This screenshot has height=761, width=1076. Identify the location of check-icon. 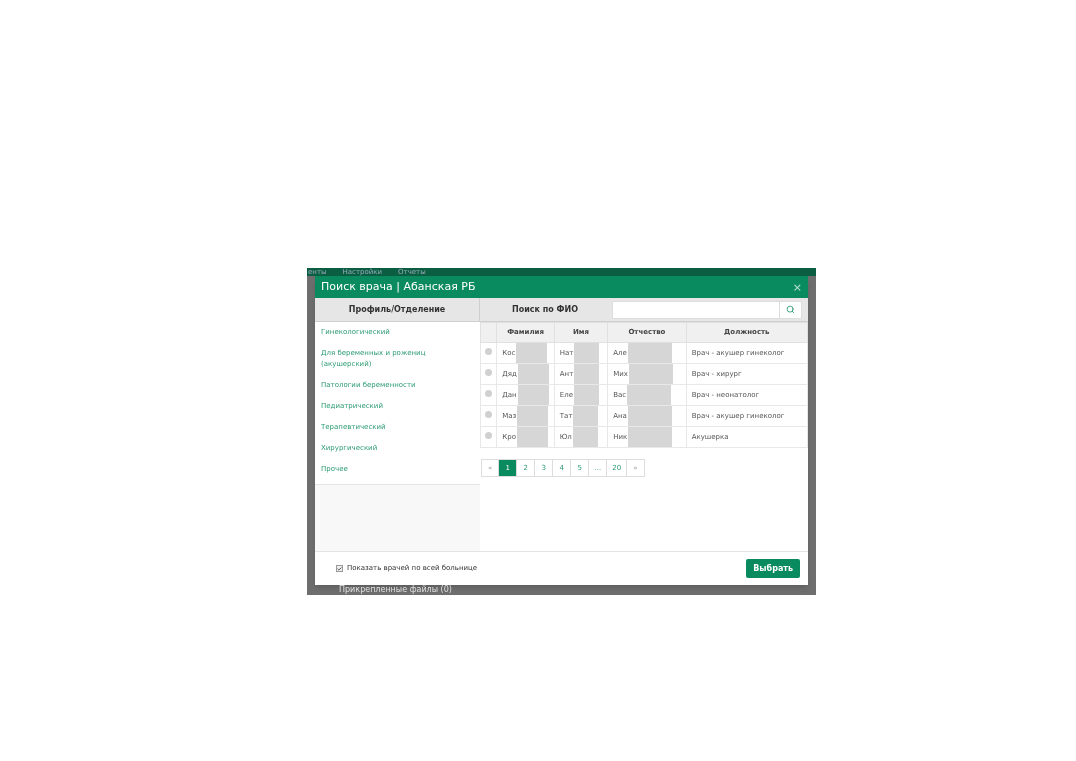
(339, 568).